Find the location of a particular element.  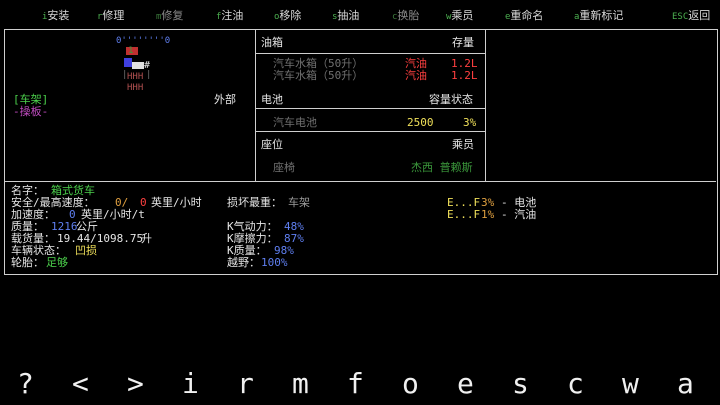

menu-relabel: a重新标记 is located at coordinates (598, 16).